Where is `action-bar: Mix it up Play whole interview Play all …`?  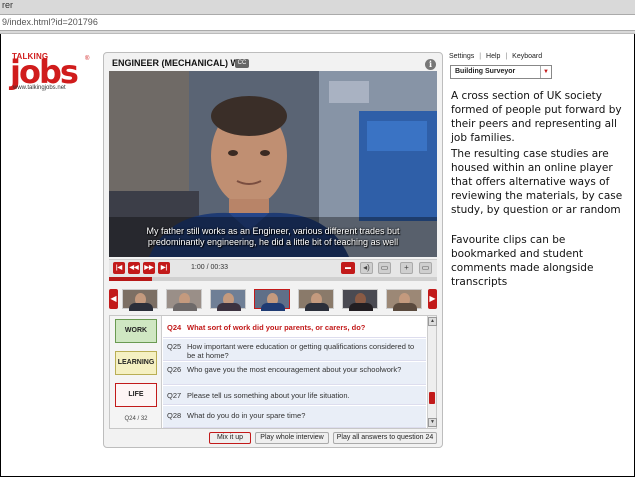 action-bar: Mix it up Play whole interview Play all … is located at coordinates (273, 438).